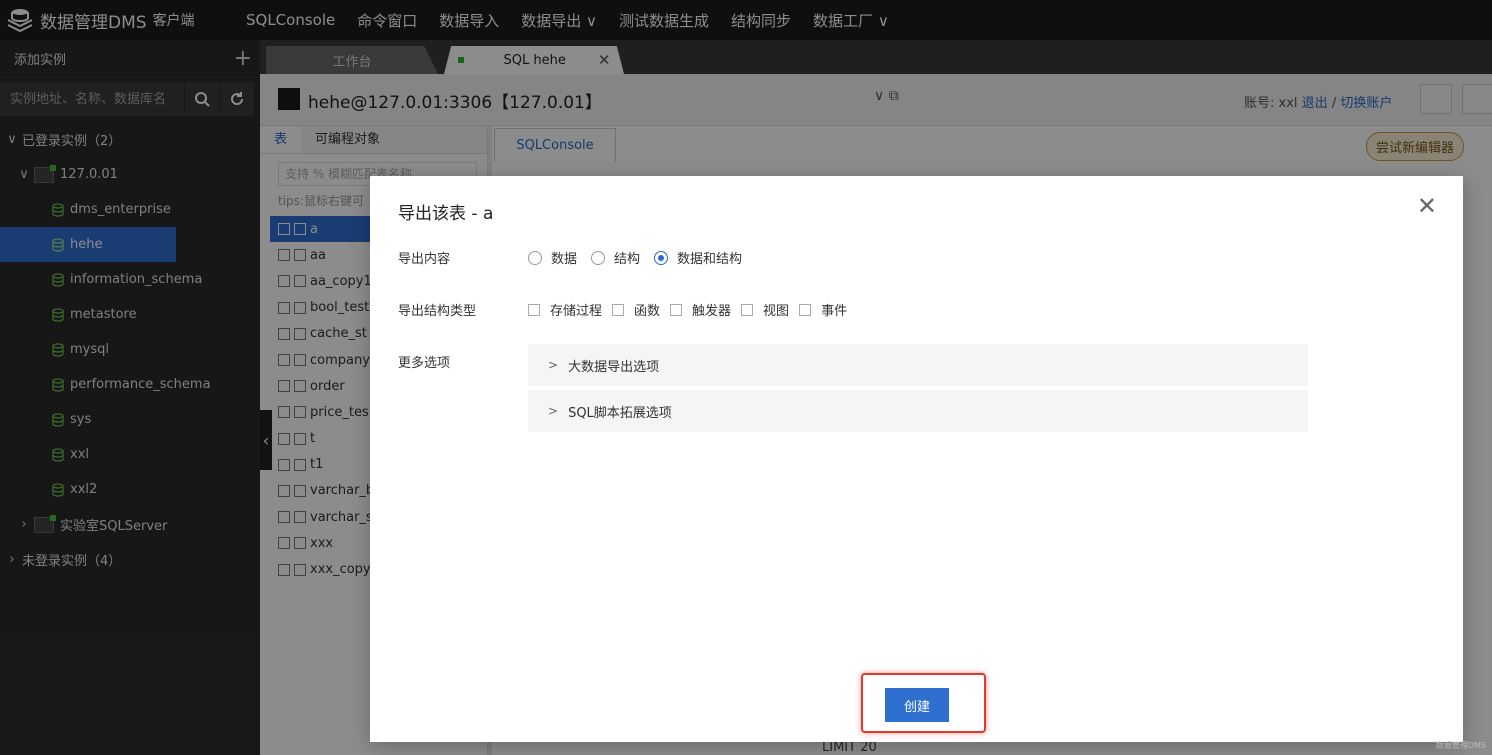  What do you see at coordinates (437, 311) in the screenshot?
I see `structure-type-label: 导出结构类型` at bounding box center [437, 311].